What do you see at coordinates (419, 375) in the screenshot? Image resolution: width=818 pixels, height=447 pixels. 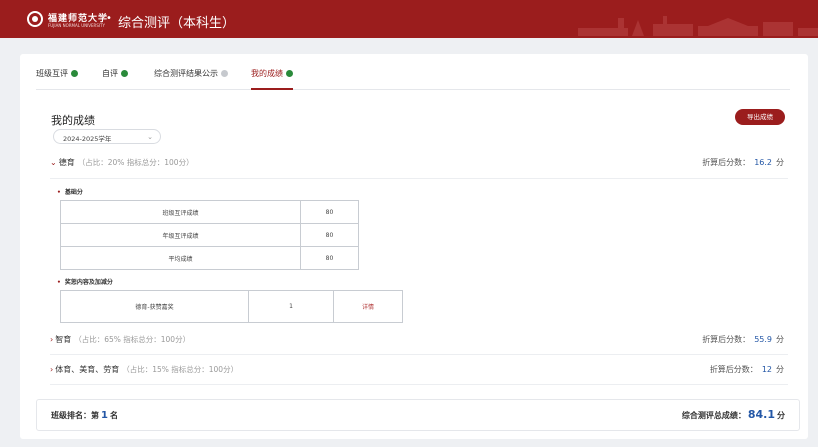 I see `category-pe-arts-labor-header: › 体育、美育、劳育 （占比：15% 指标总分：100分） 折算后分数： 12 分` at bounding box center [419, 375].